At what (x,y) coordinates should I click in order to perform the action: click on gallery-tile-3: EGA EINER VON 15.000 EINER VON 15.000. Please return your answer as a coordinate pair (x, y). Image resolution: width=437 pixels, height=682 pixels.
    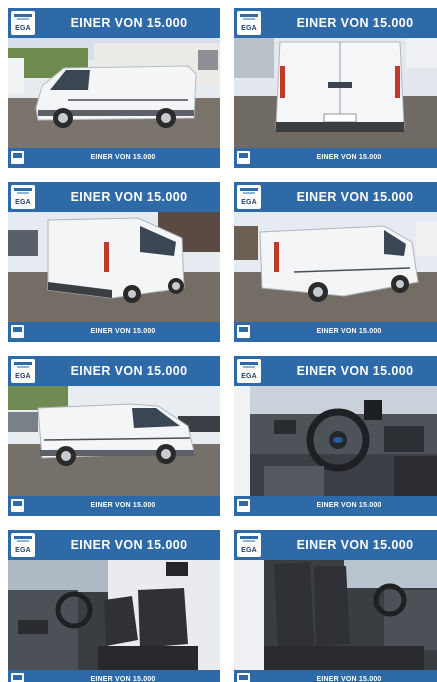
    Looking at the image, I should click on (114, 263).